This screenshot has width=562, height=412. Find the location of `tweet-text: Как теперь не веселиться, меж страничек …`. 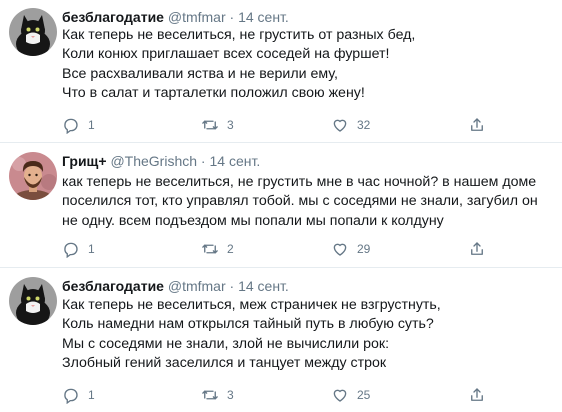

tweet-text: Как теперь не веселиться, меж страничек … is located at coordinates (251, 334).